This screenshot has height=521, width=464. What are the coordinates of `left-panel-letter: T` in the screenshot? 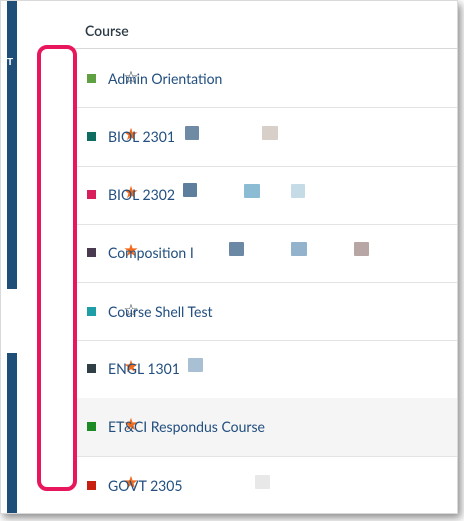 It's located at (10, 62).